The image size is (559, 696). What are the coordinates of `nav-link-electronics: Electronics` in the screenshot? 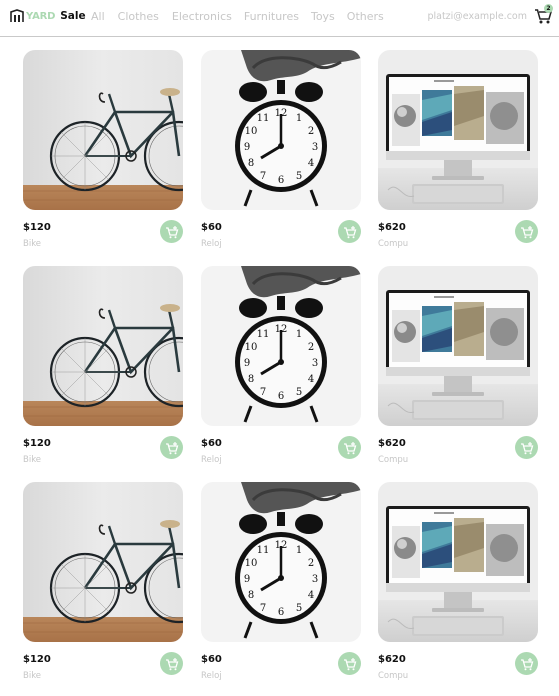 It's located at (202, 16).